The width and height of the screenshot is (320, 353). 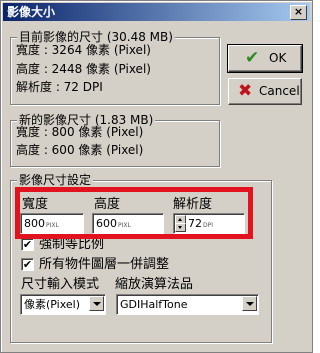 I want to click on window-title: 影像大小, so click(x=31, y=12).